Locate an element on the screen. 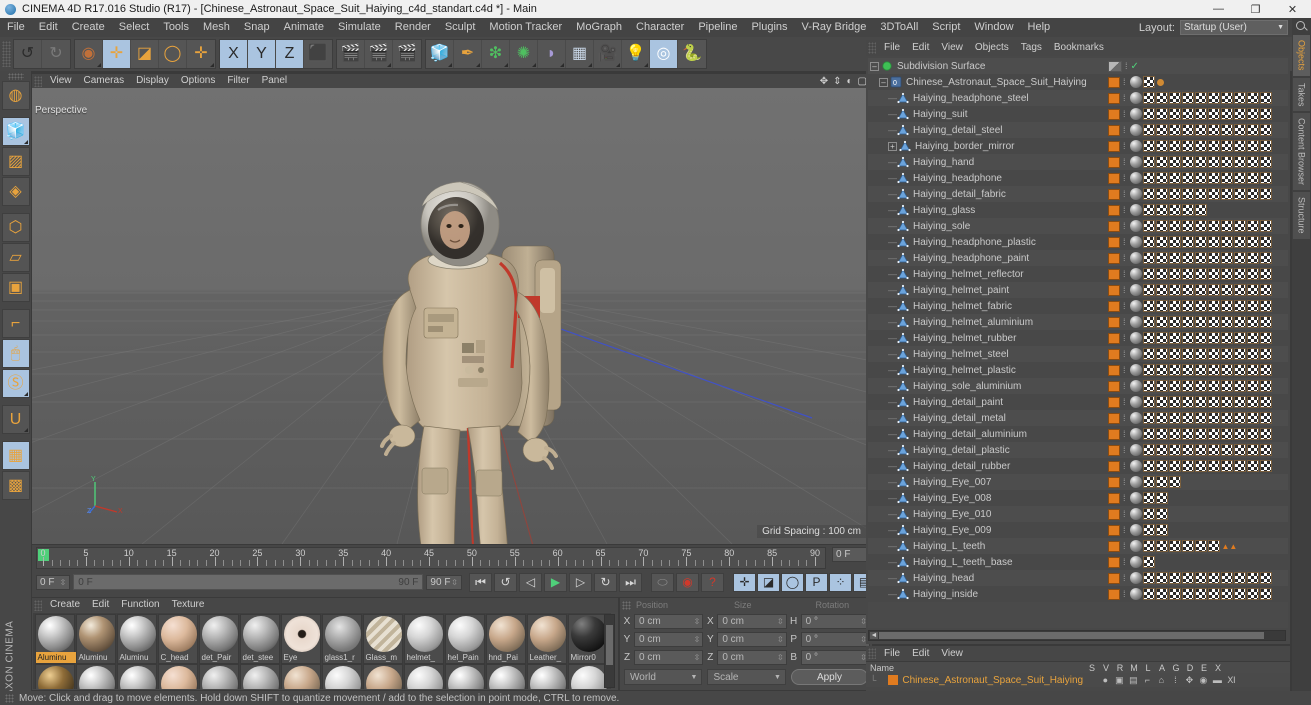  enabled-check-icon: ✓ is located at coordinates (1135, 66).